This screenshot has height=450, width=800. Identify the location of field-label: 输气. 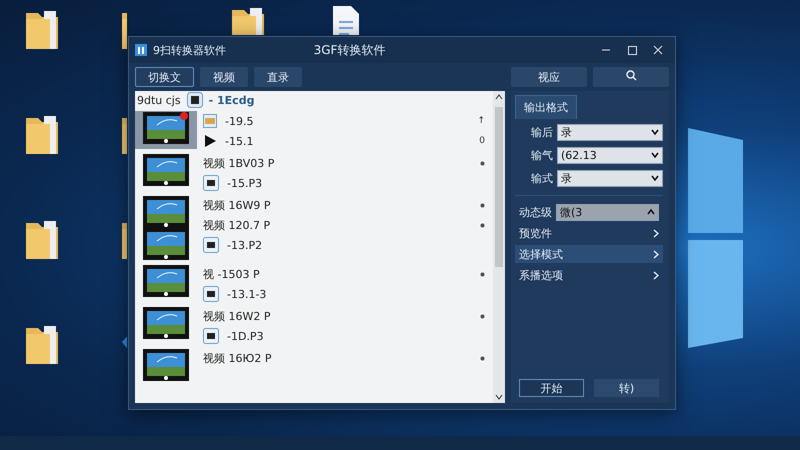
(542, 155).